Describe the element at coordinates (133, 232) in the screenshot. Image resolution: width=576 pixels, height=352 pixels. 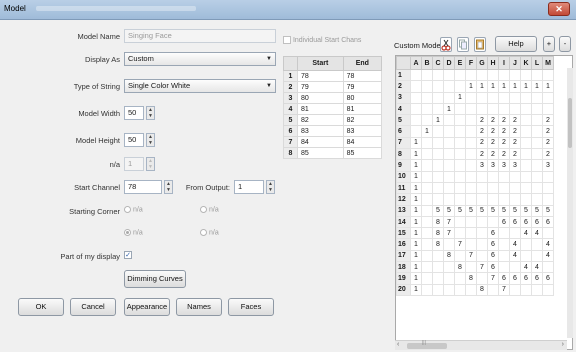
I see `corner-radio-3: n/a` at that location.